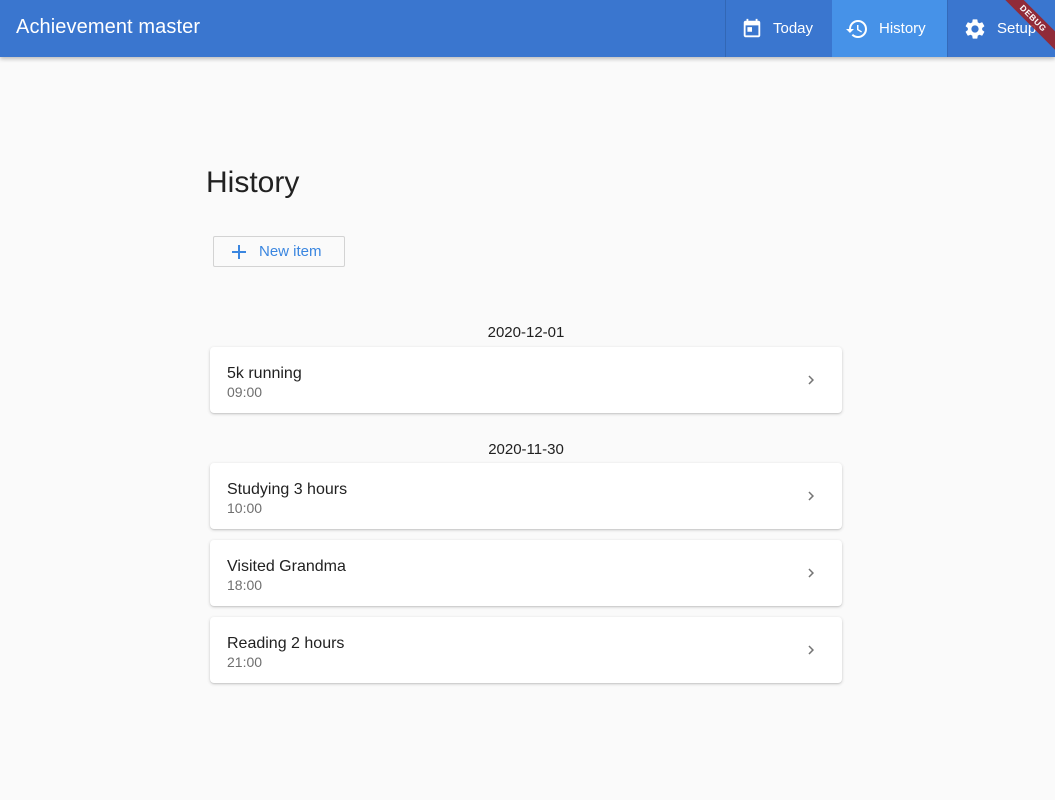  What do you see at coordinates (1017, 28) in the screenshot?
I see `nav-tab-setup-label: Setup` at bounding box center [1017, 28].